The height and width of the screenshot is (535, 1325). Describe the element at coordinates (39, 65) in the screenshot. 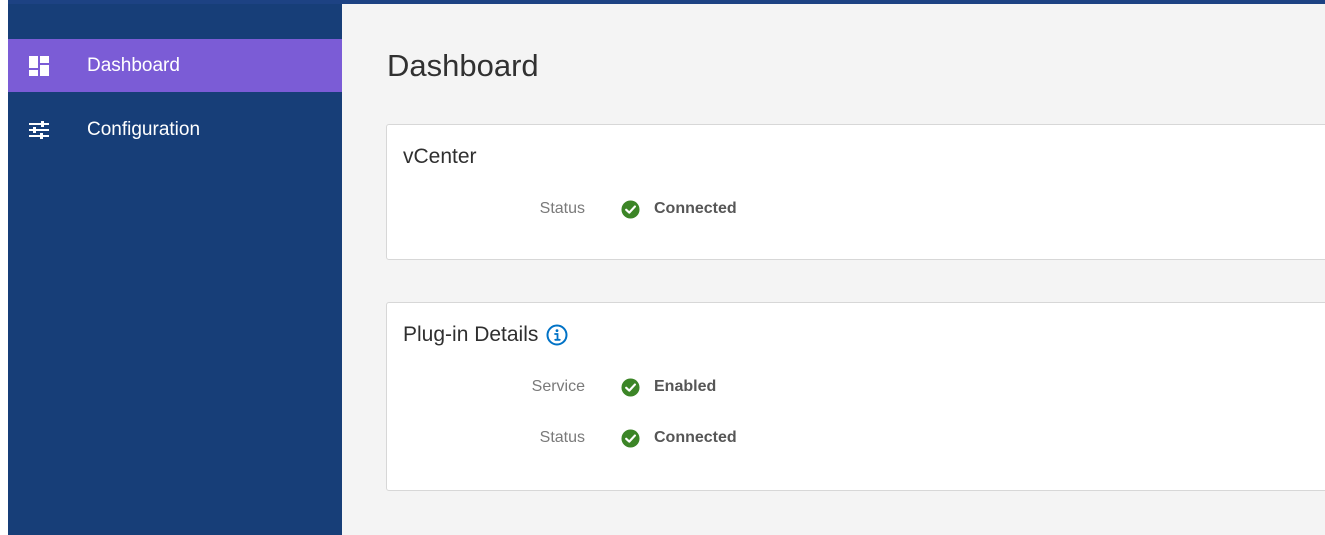

I see `dashboard-icon` at that location.